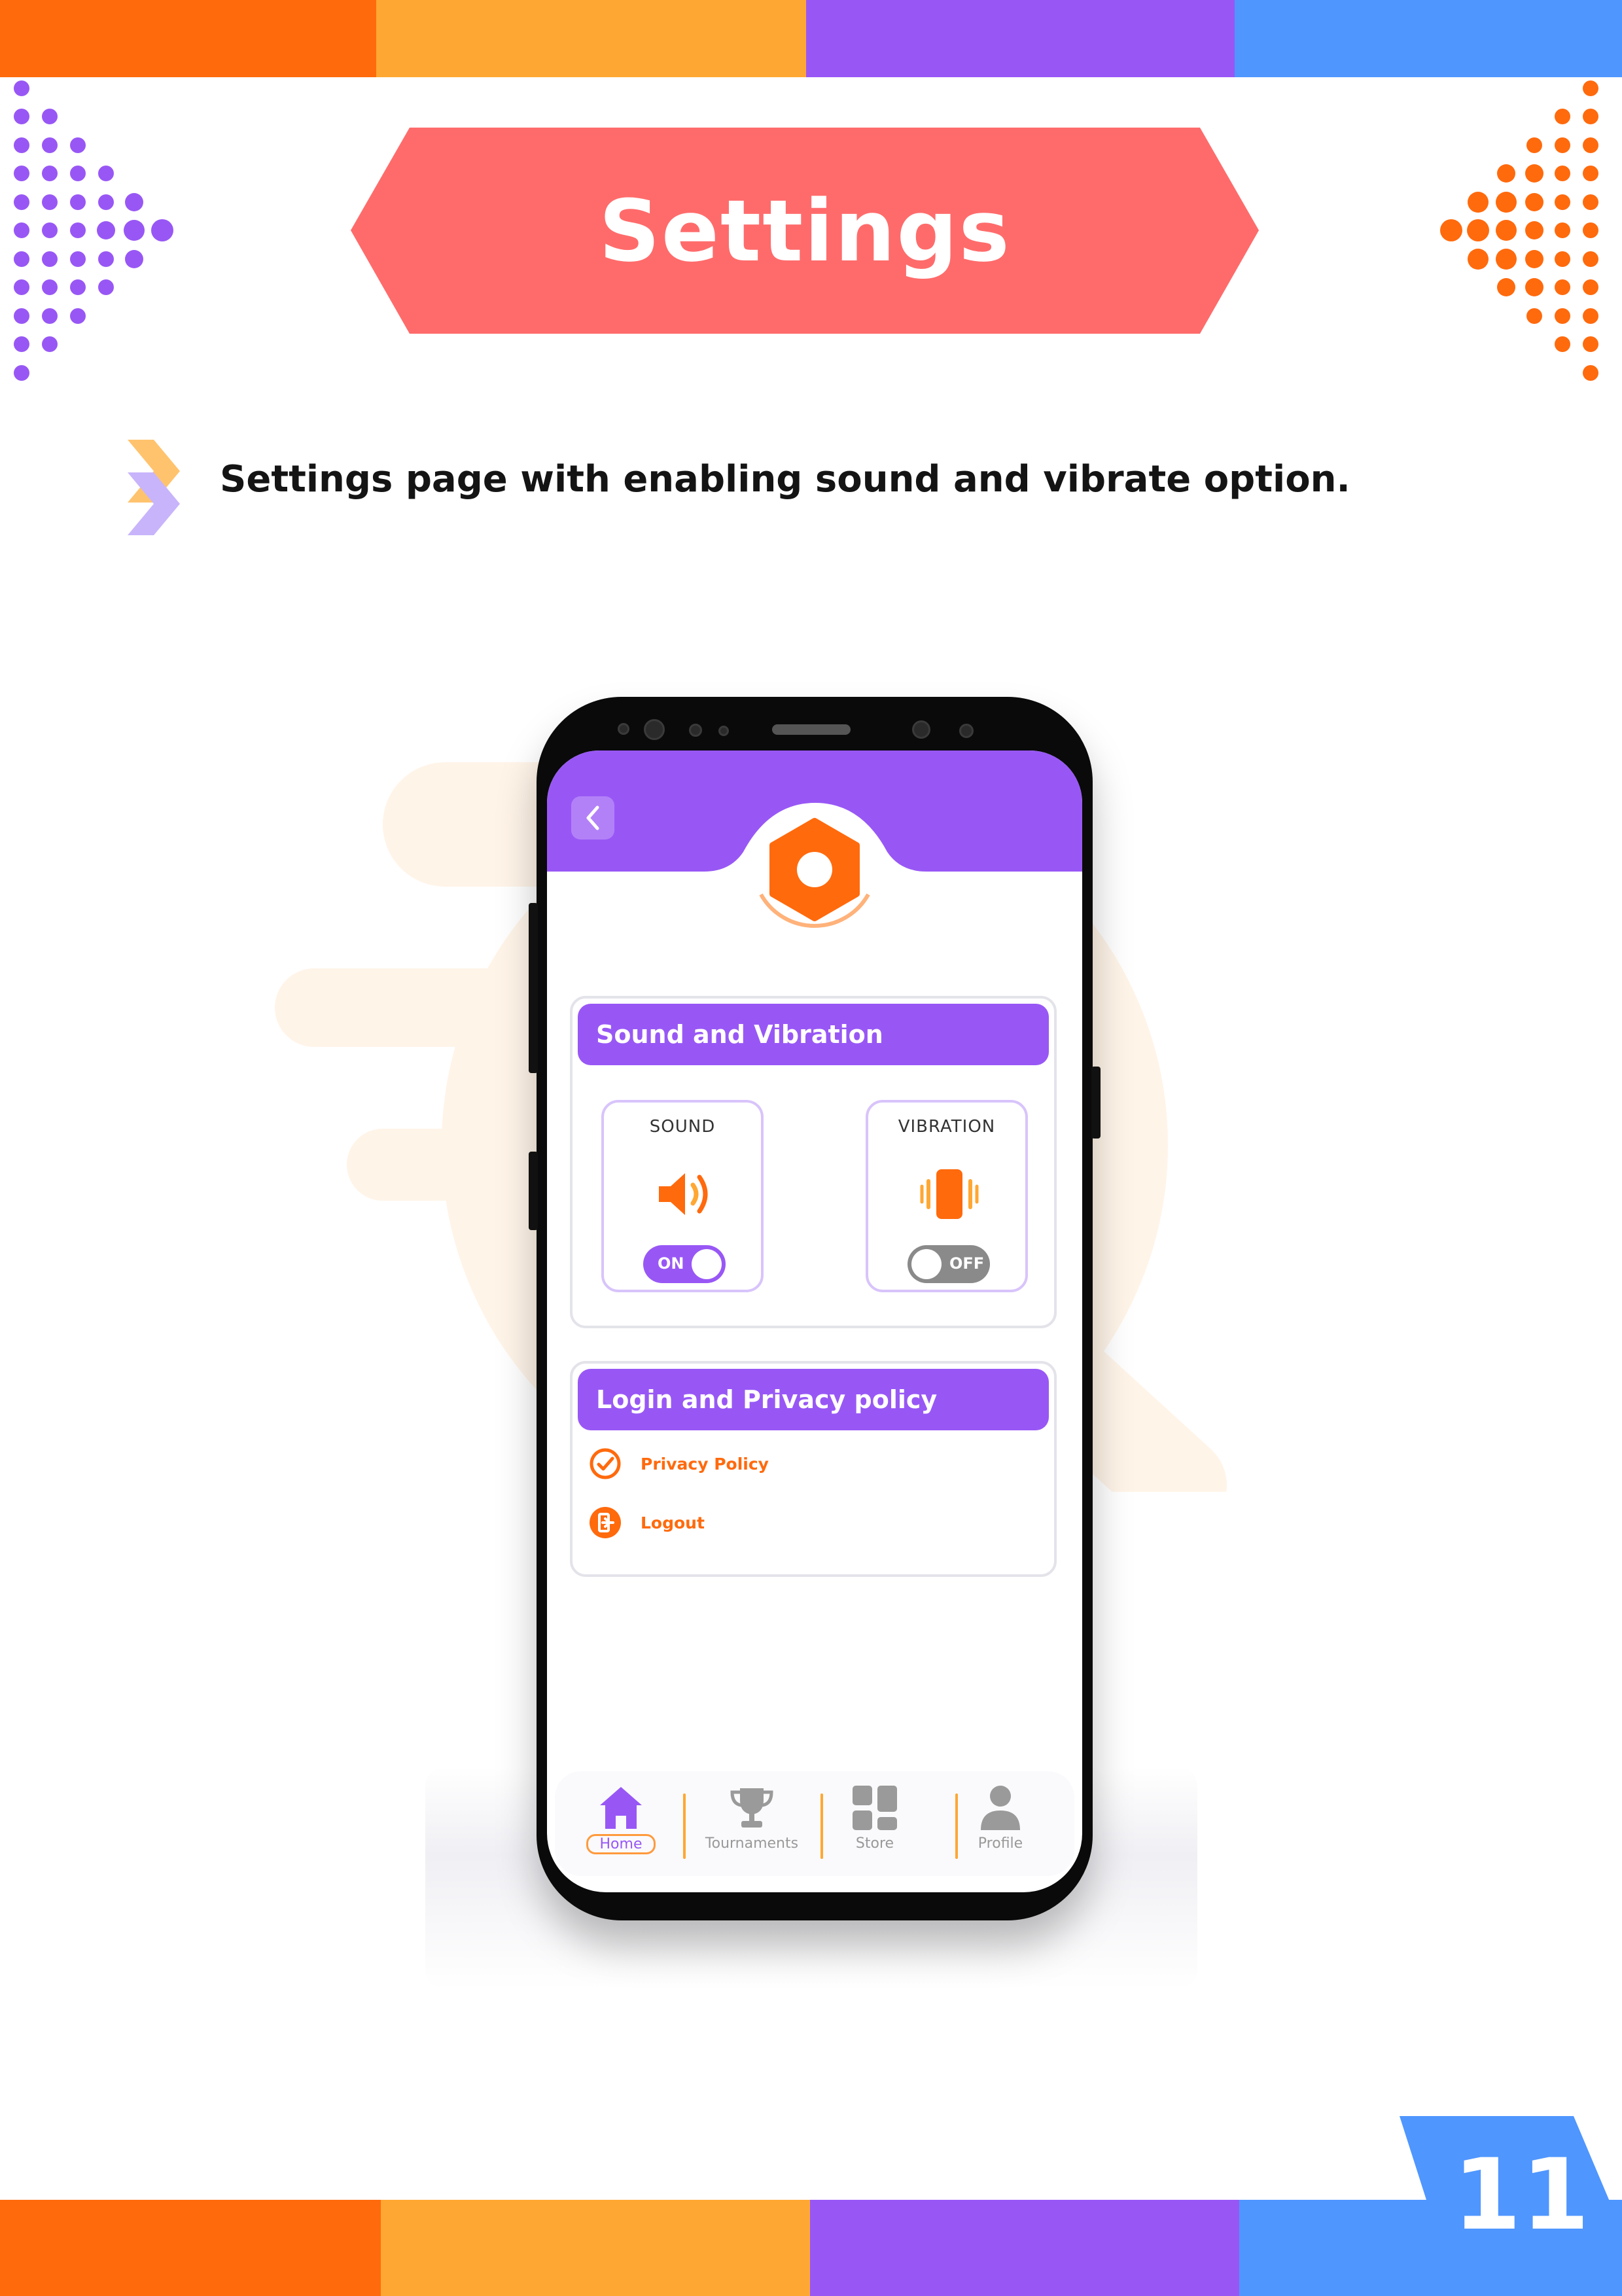 Image resolution: width=1622 pixels, height=2296 pixels. I want to click on sound-option: SOUND ON, so click(683, 1196).